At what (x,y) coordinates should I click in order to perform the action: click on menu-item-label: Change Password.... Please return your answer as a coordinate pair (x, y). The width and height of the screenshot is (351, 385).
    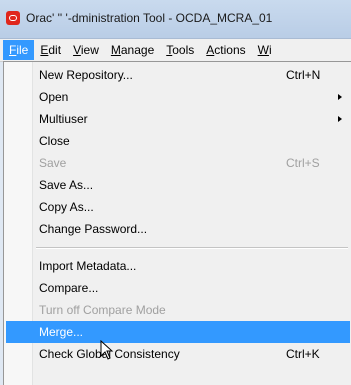
    Looking at the image, I should click on (93, 229).